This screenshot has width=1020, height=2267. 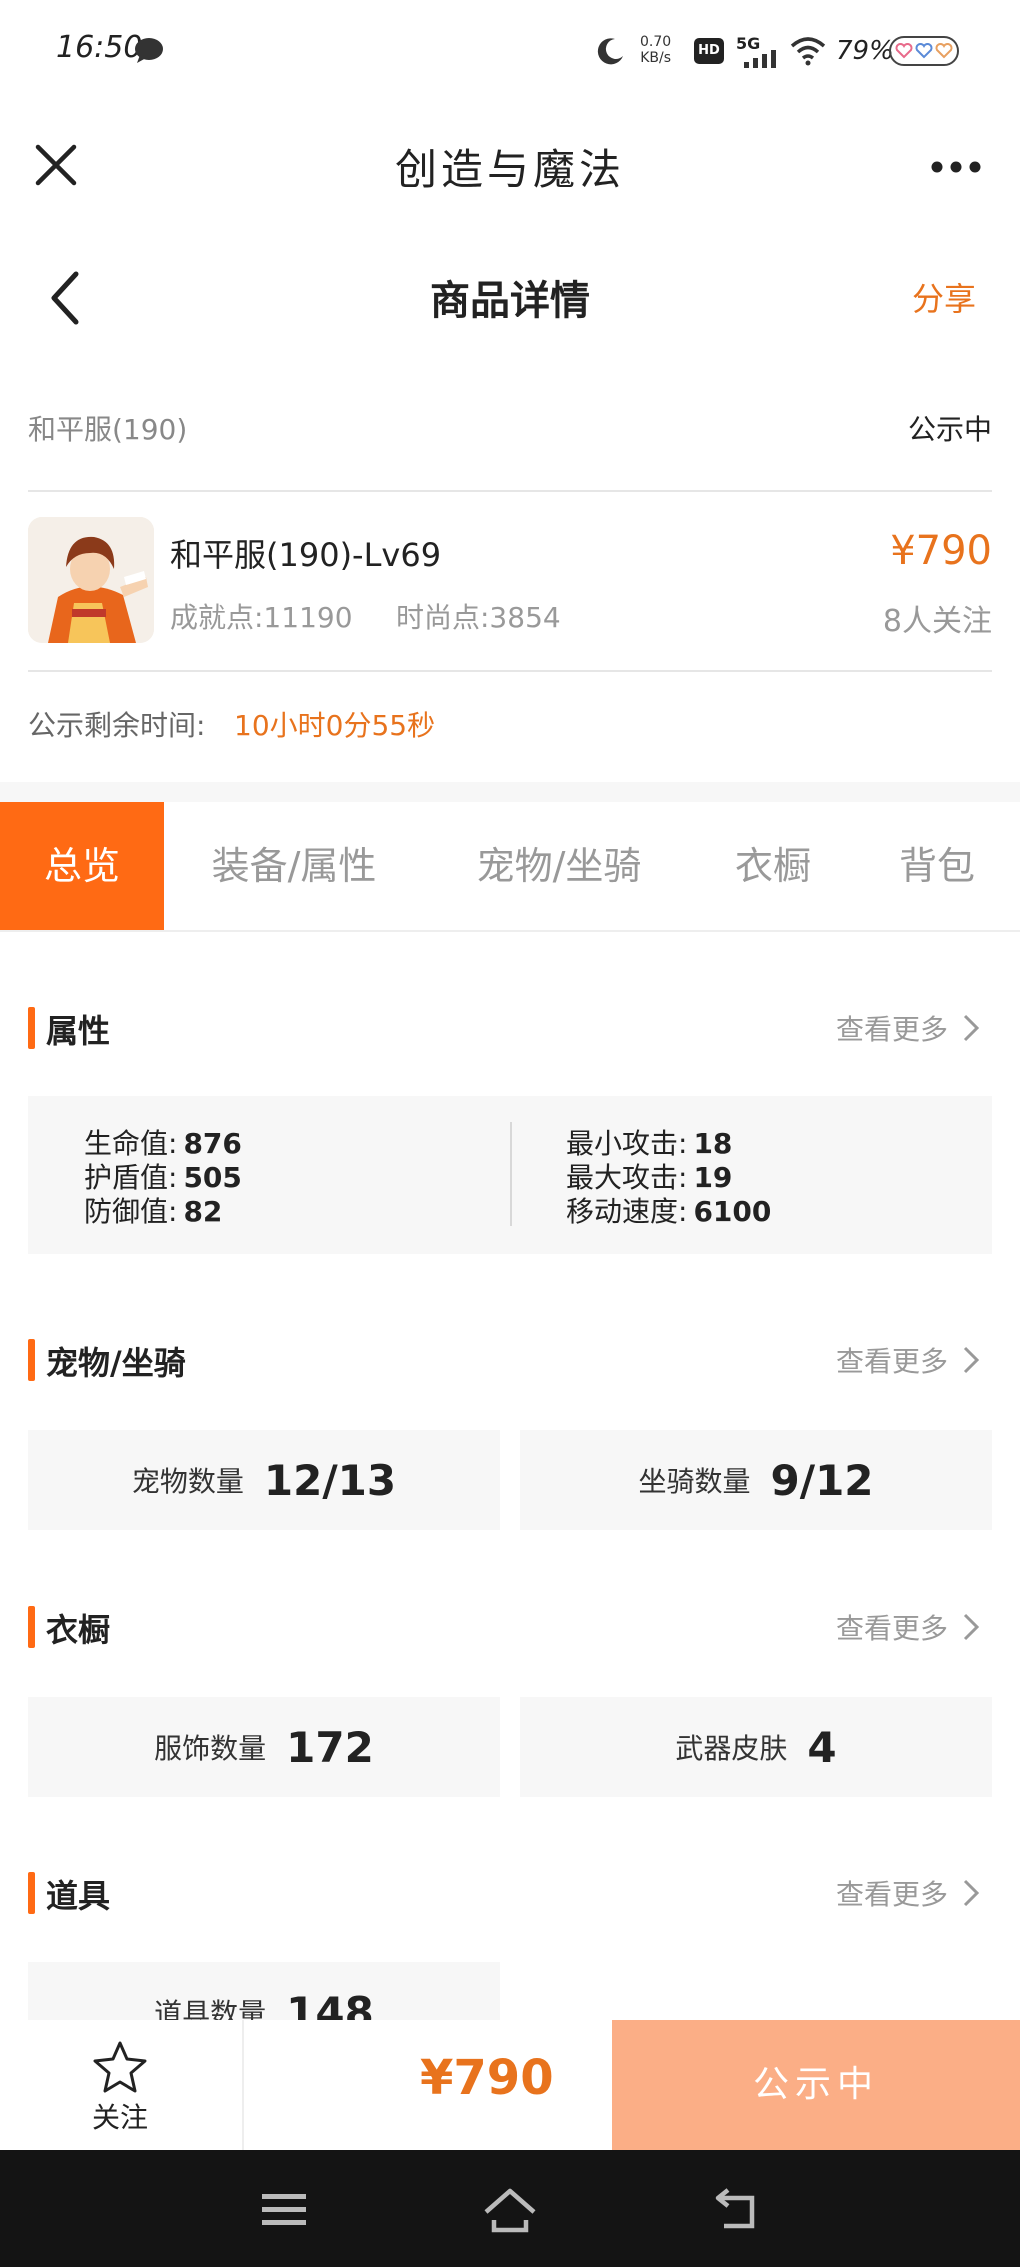 What do you see at coordinates (865, 51) in the screenshot?
I see `battery-level: 79%` at bounding box center [865, 51].